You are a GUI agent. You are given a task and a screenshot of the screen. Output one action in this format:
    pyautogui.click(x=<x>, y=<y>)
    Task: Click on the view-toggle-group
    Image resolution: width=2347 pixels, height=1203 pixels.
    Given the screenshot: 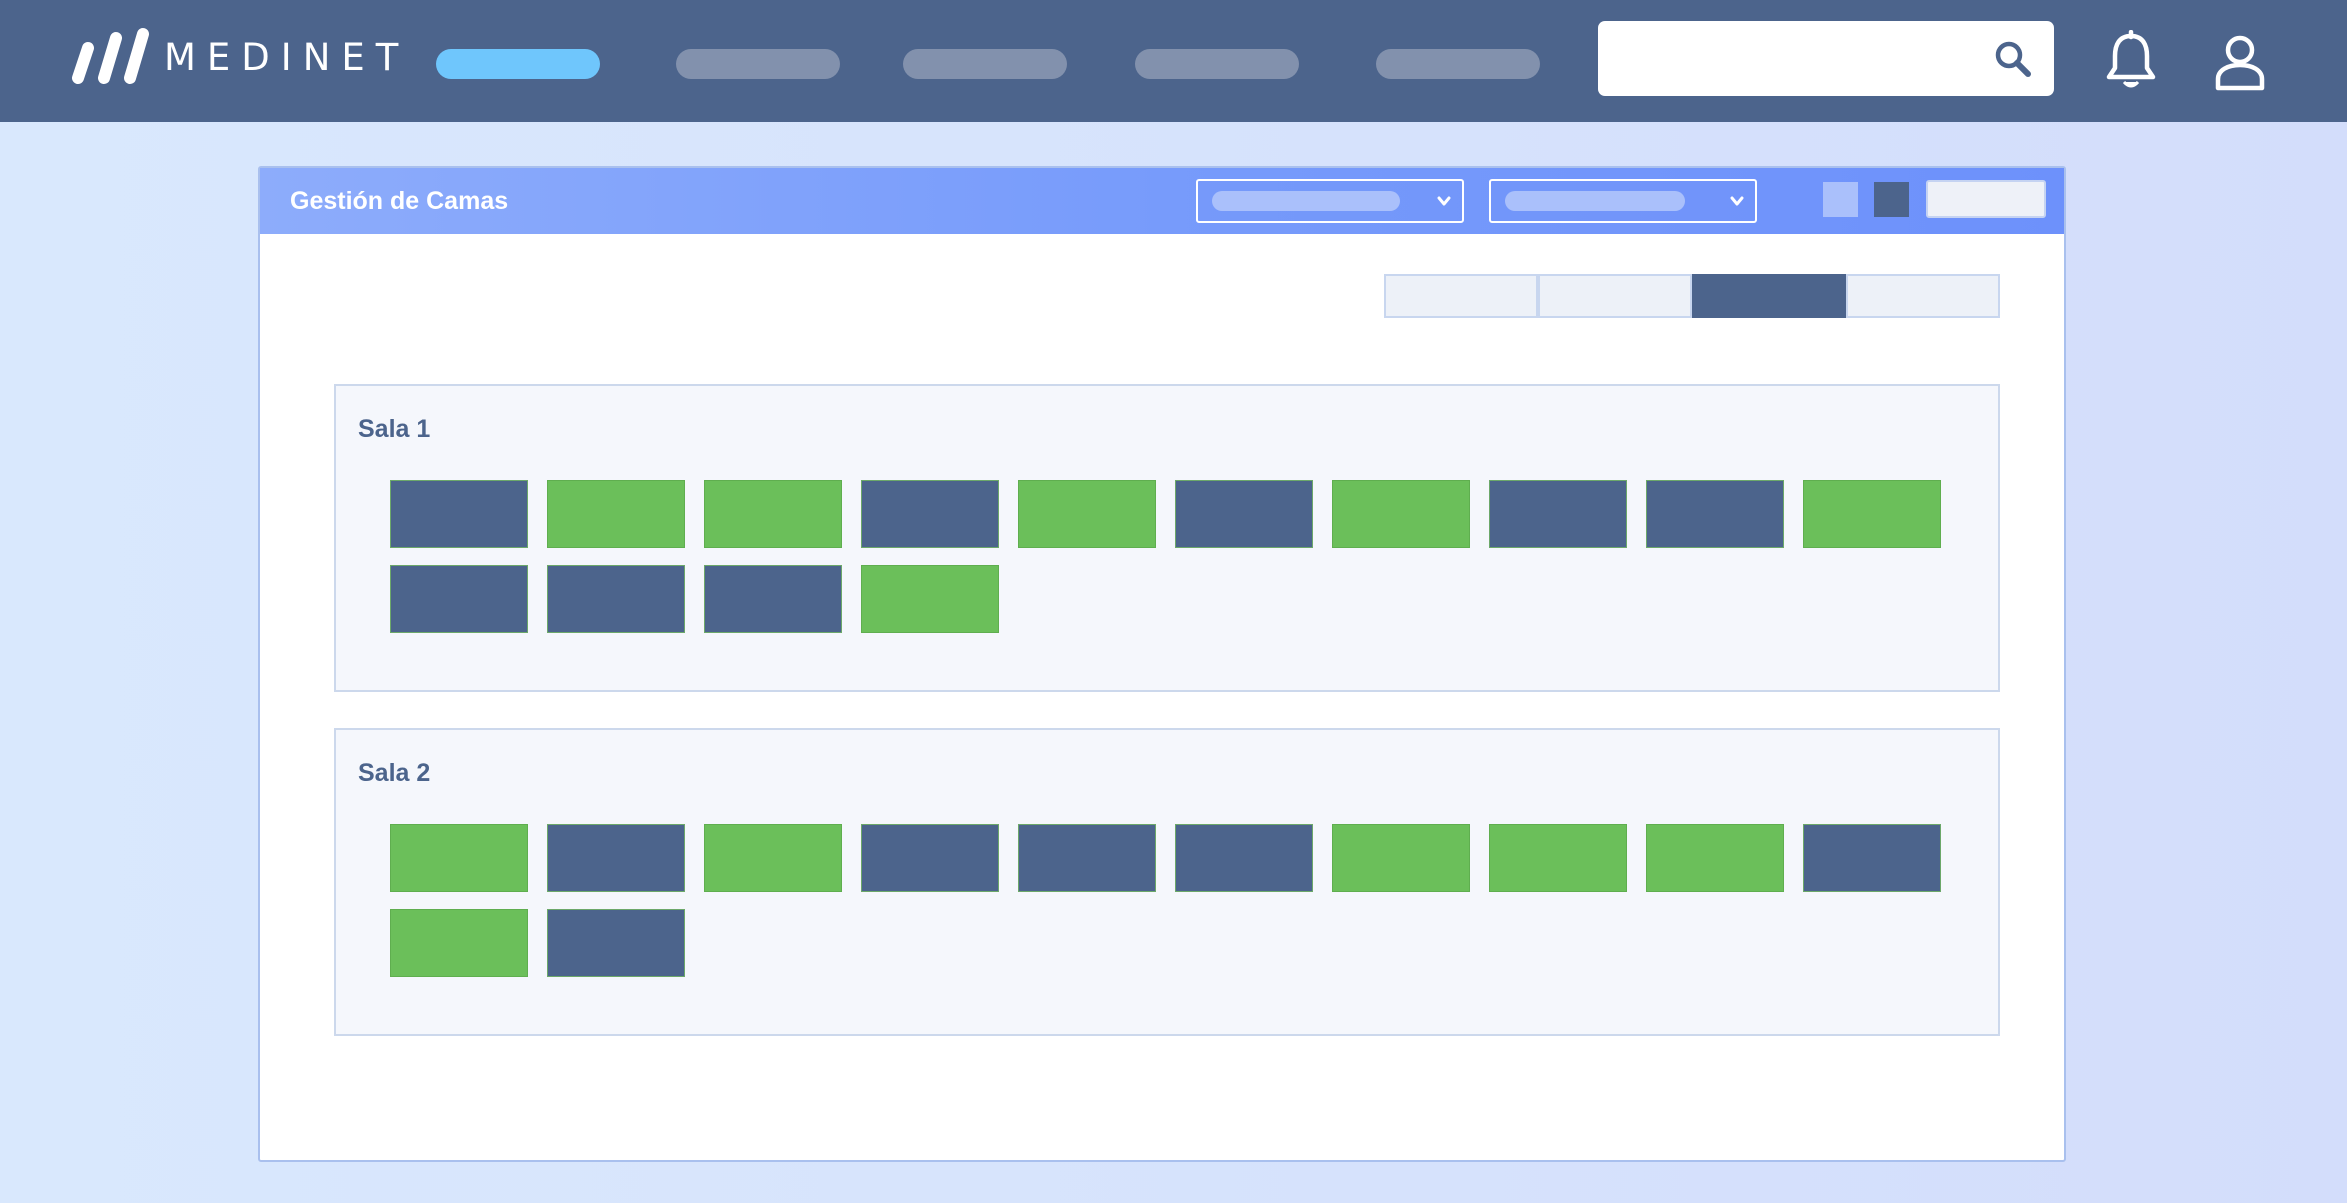 What is the action you would take?
    pyautogui.click(x=1692, y=296)
    